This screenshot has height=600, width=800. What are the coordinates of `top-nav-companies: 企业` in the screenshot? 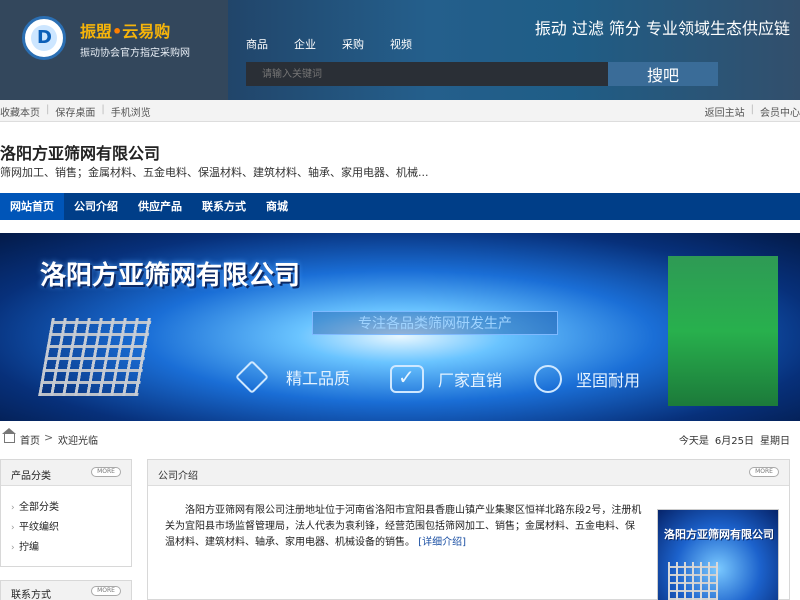 It's located at (305, 44).